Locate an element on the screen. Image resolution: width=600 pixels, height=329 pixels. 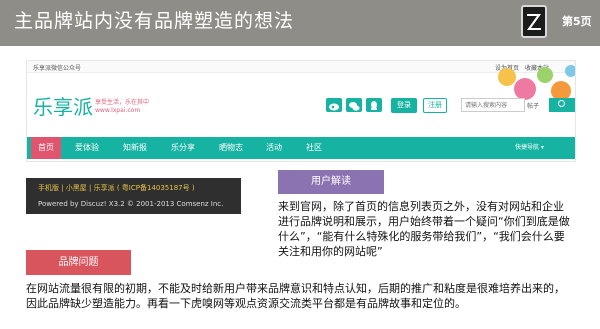
nav-item-experience: 爱体验 is located at coordinates (87, 148).